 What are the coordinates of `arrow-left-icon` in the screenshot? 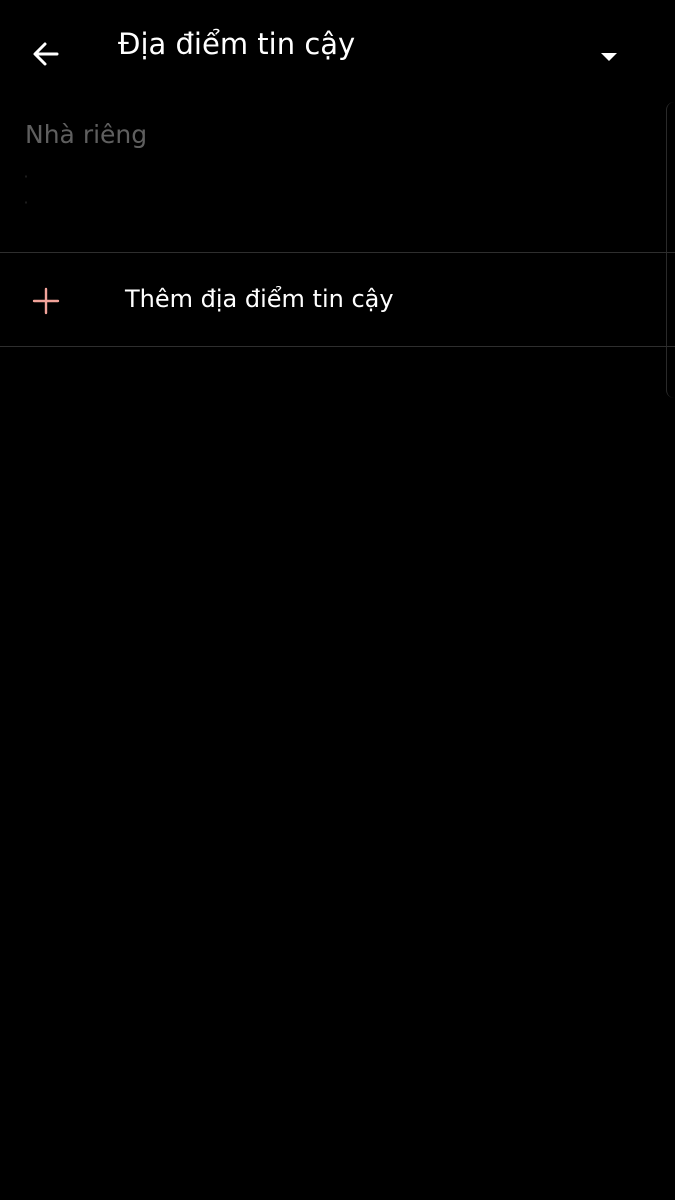 It's located at (46, 56).